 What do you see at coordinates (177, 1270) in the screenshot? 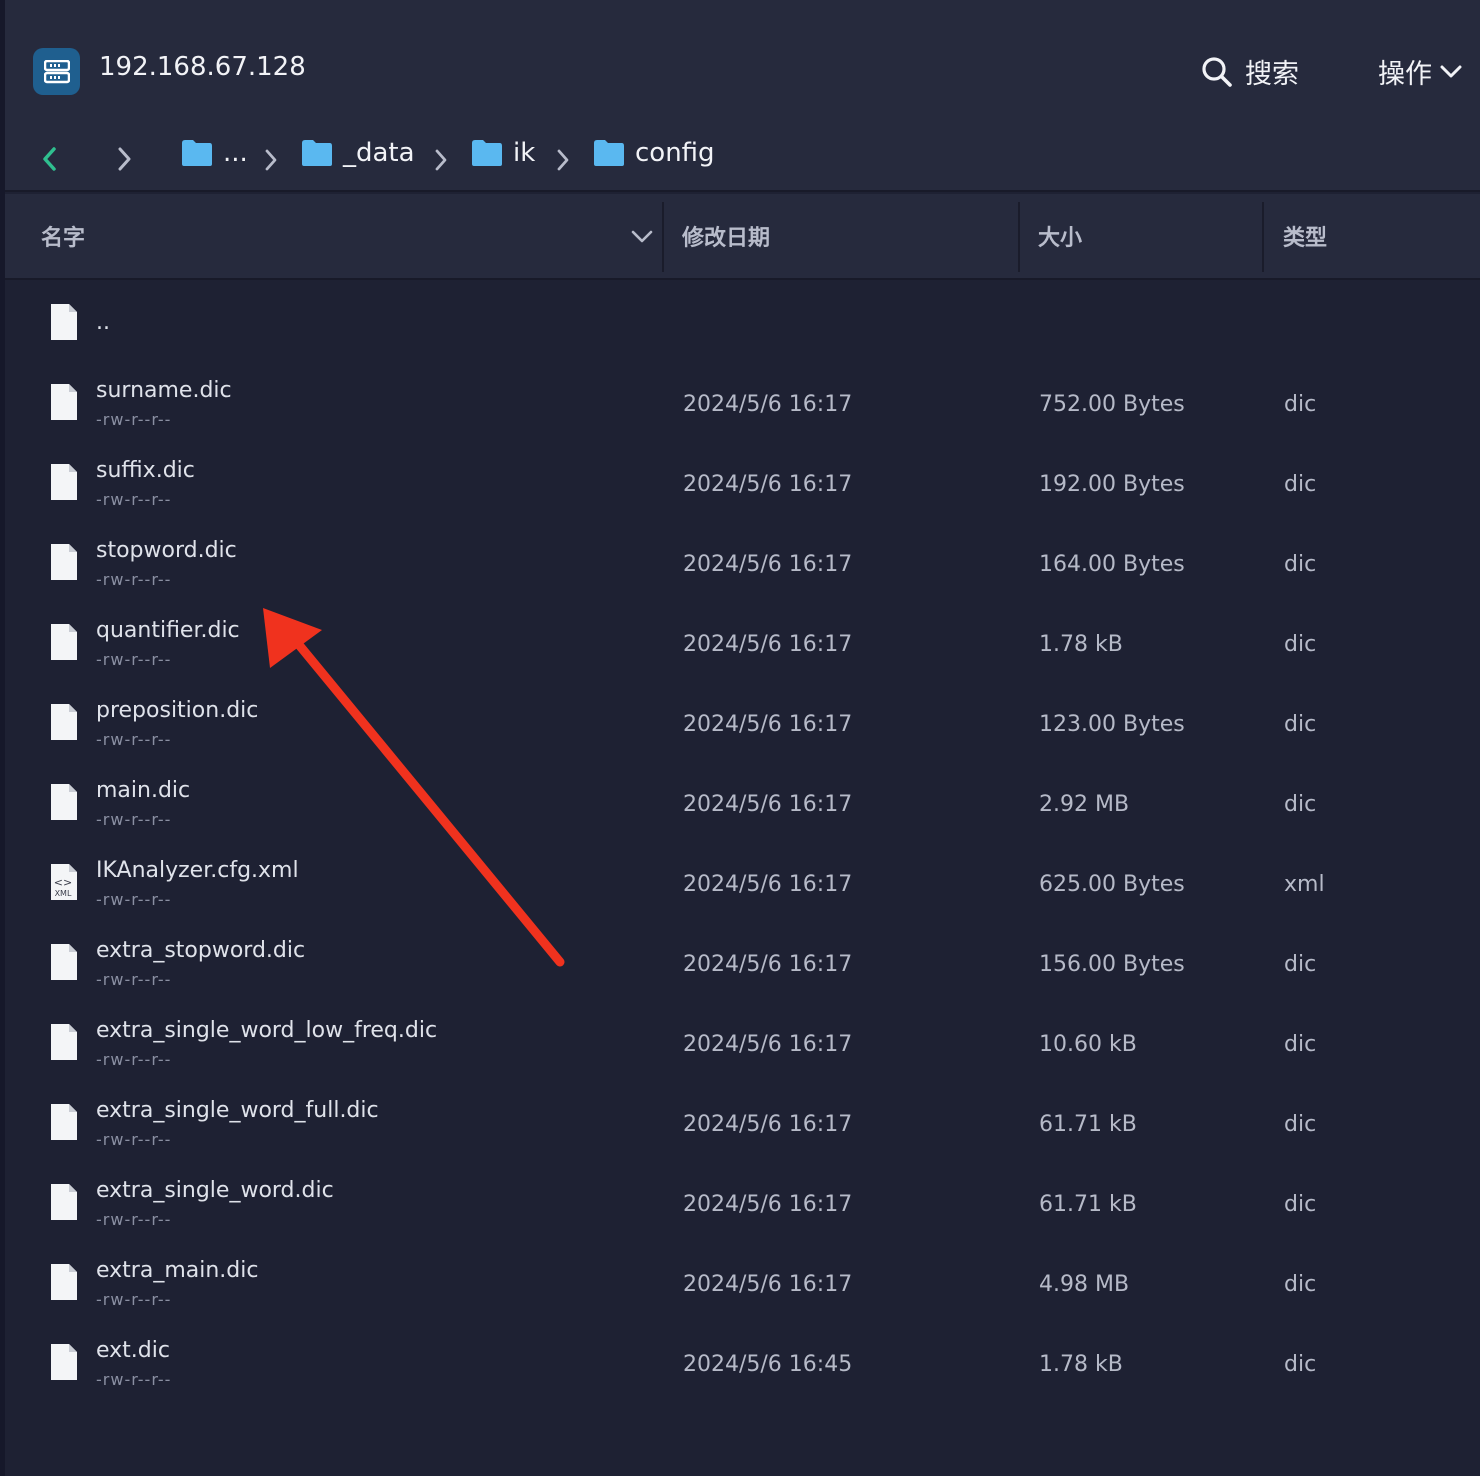
I see `file-name: extra_main.dic` at bounding box center [177, 1270].